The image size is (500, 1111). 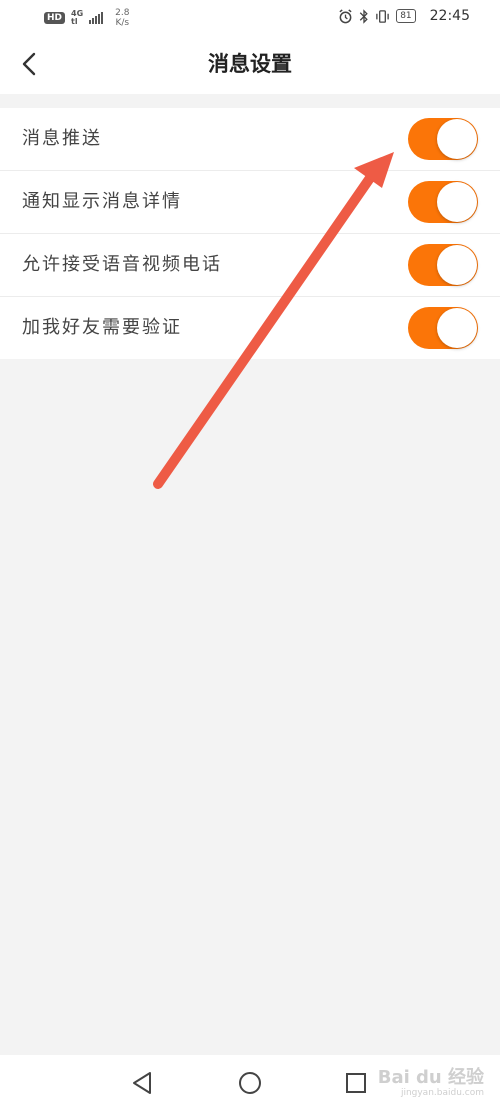 I want to click on network-speed: 2.8 K/s, so click(x=122, y=18).